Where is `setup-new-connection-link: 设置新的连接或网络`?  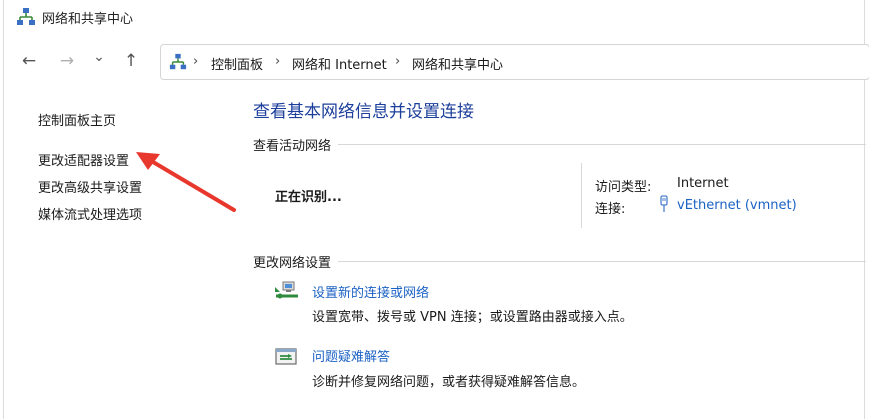 setup-new-connection-link: 设置新的连接或网络 is located at coordinates (370, 291).